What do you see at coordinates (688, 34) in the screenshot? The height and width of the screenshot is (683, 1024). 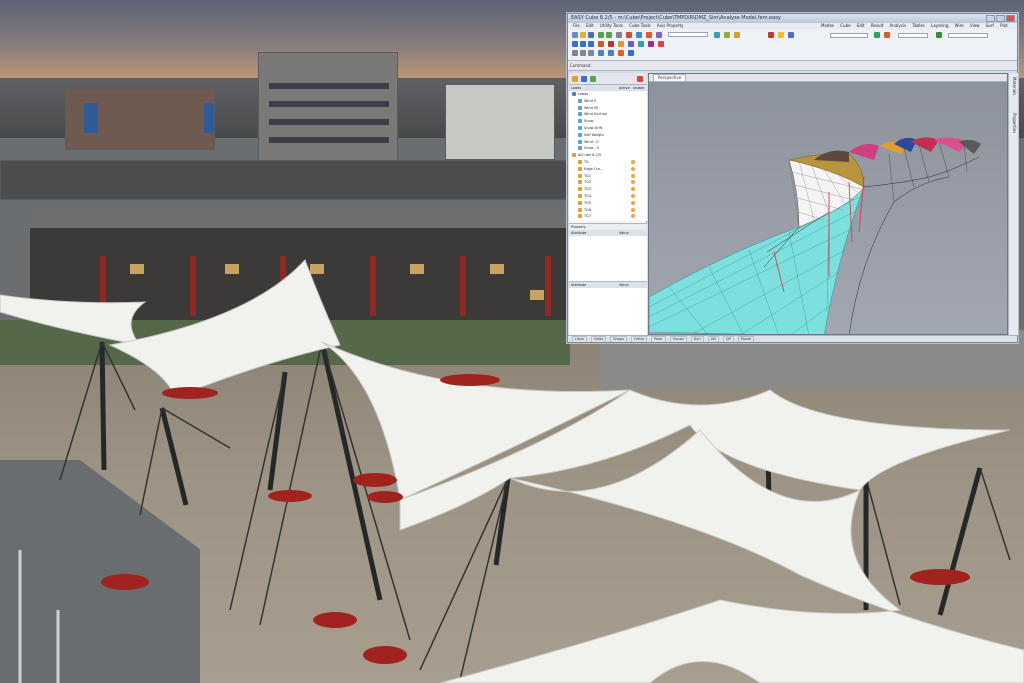 I see `layer-select` at bounding box center [688, 34].